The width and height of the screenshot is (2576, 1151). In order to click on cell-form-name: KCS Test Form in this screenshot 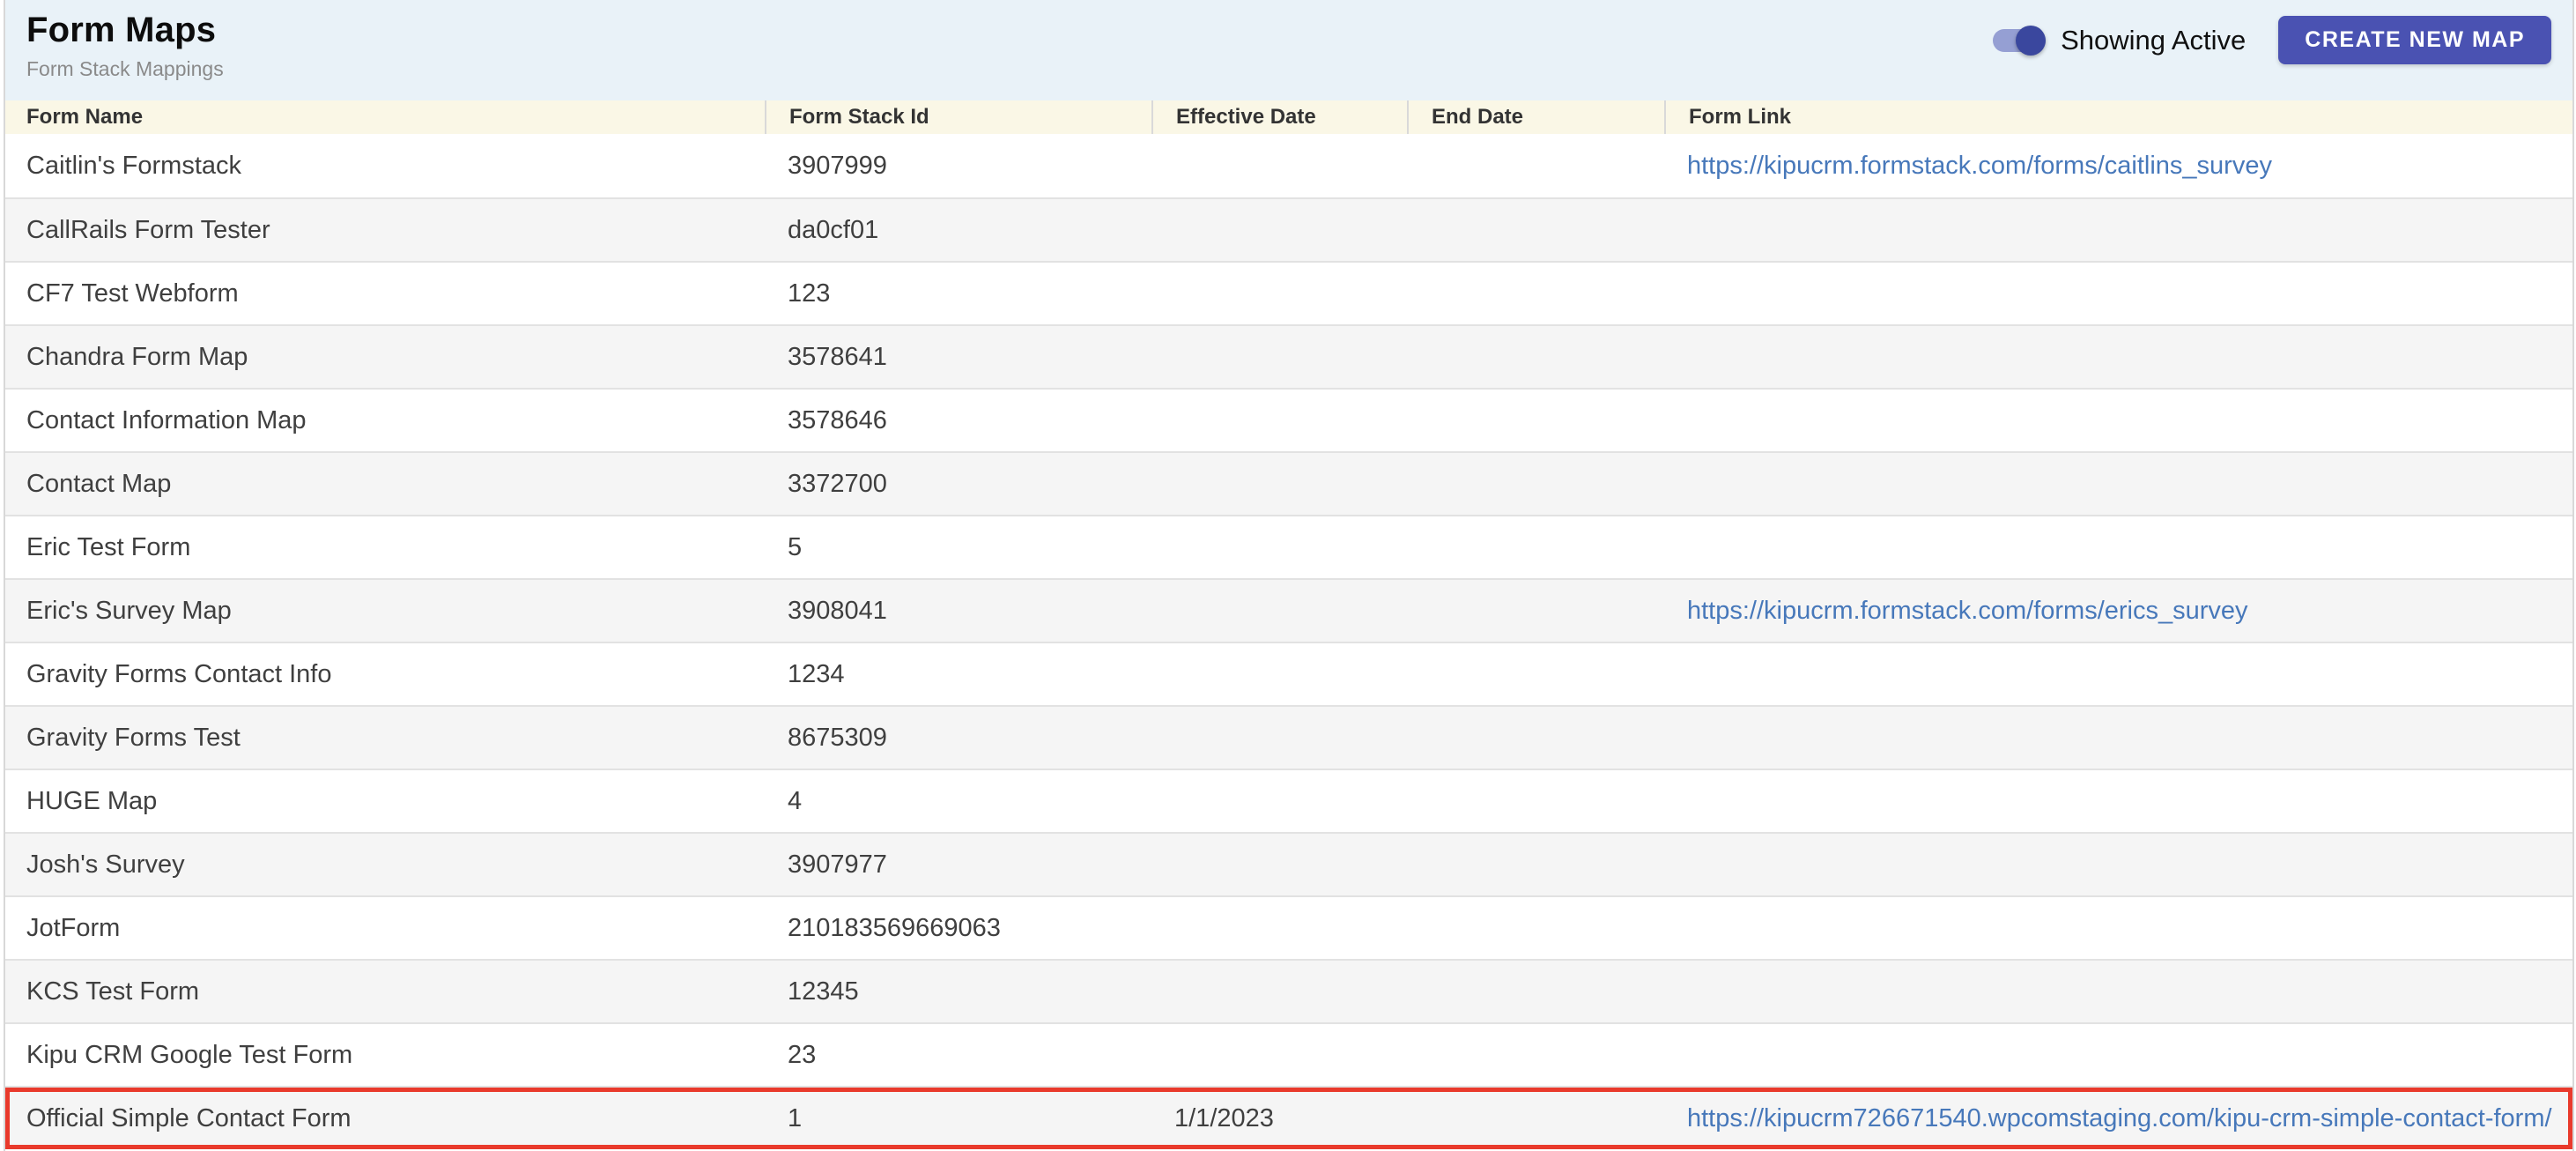, I will do `click(113, 991)`.